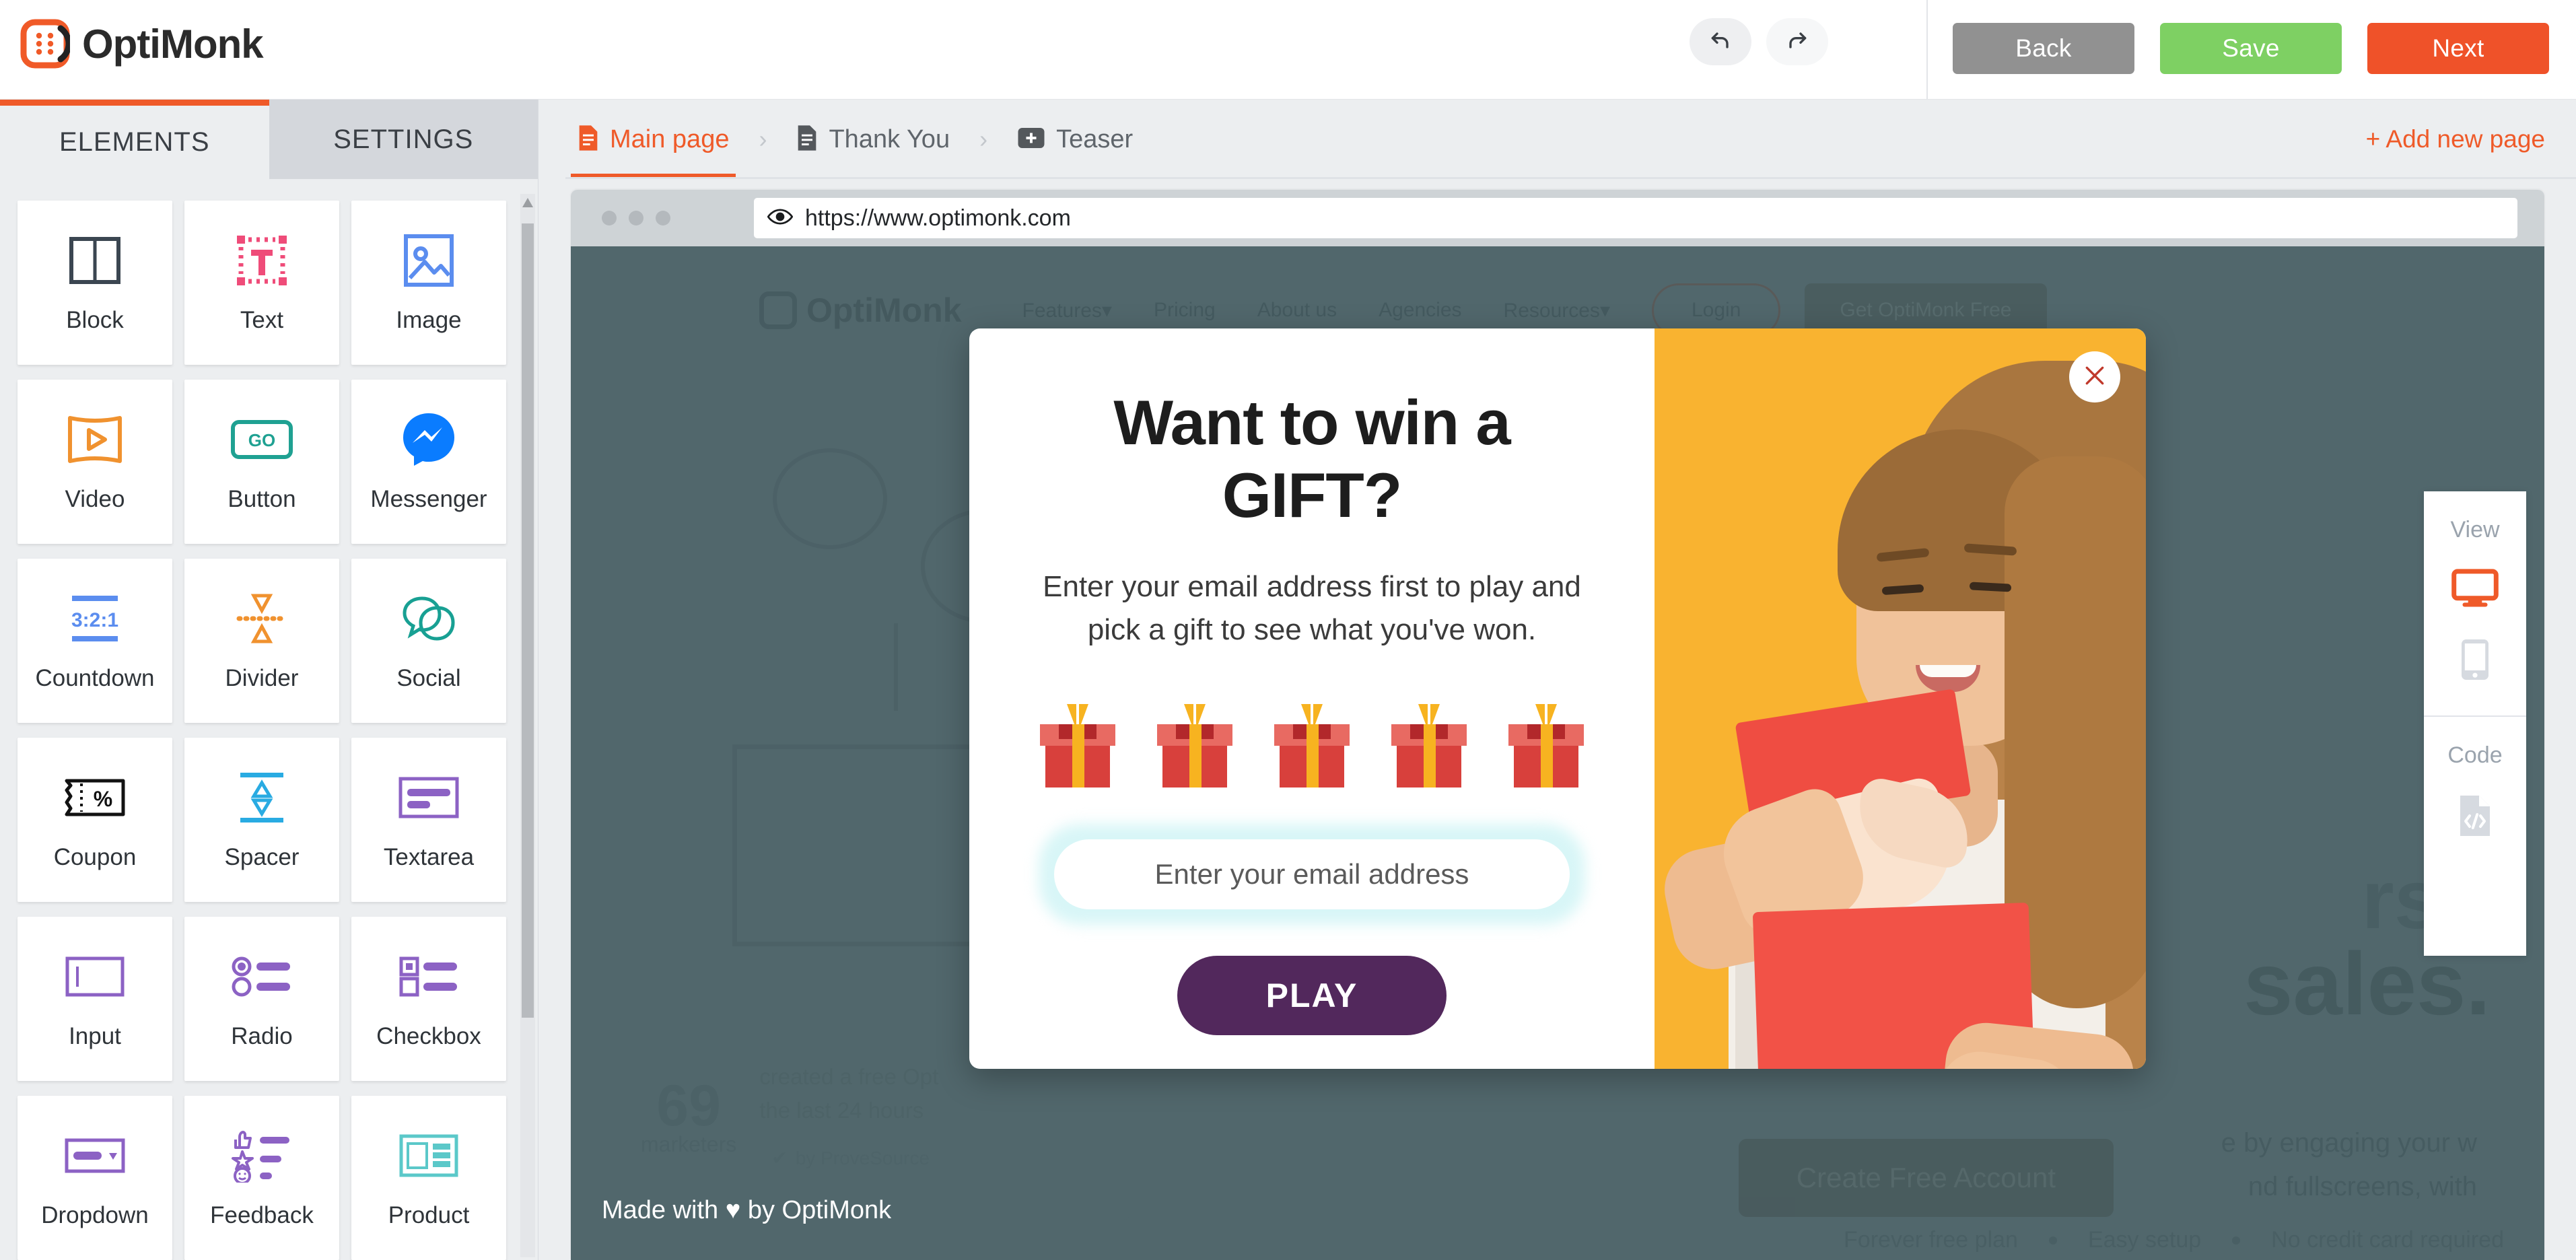  Describe the element at coordinates (428, 820) in the screenshot. I see `element-tile-textarea: Textarea` at that location.